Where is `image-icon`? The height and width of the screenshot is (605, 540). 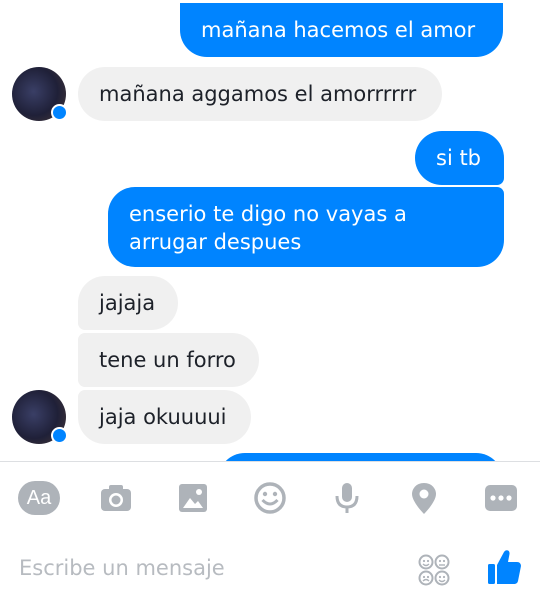
image-icon is located at coordinates (193, 498).